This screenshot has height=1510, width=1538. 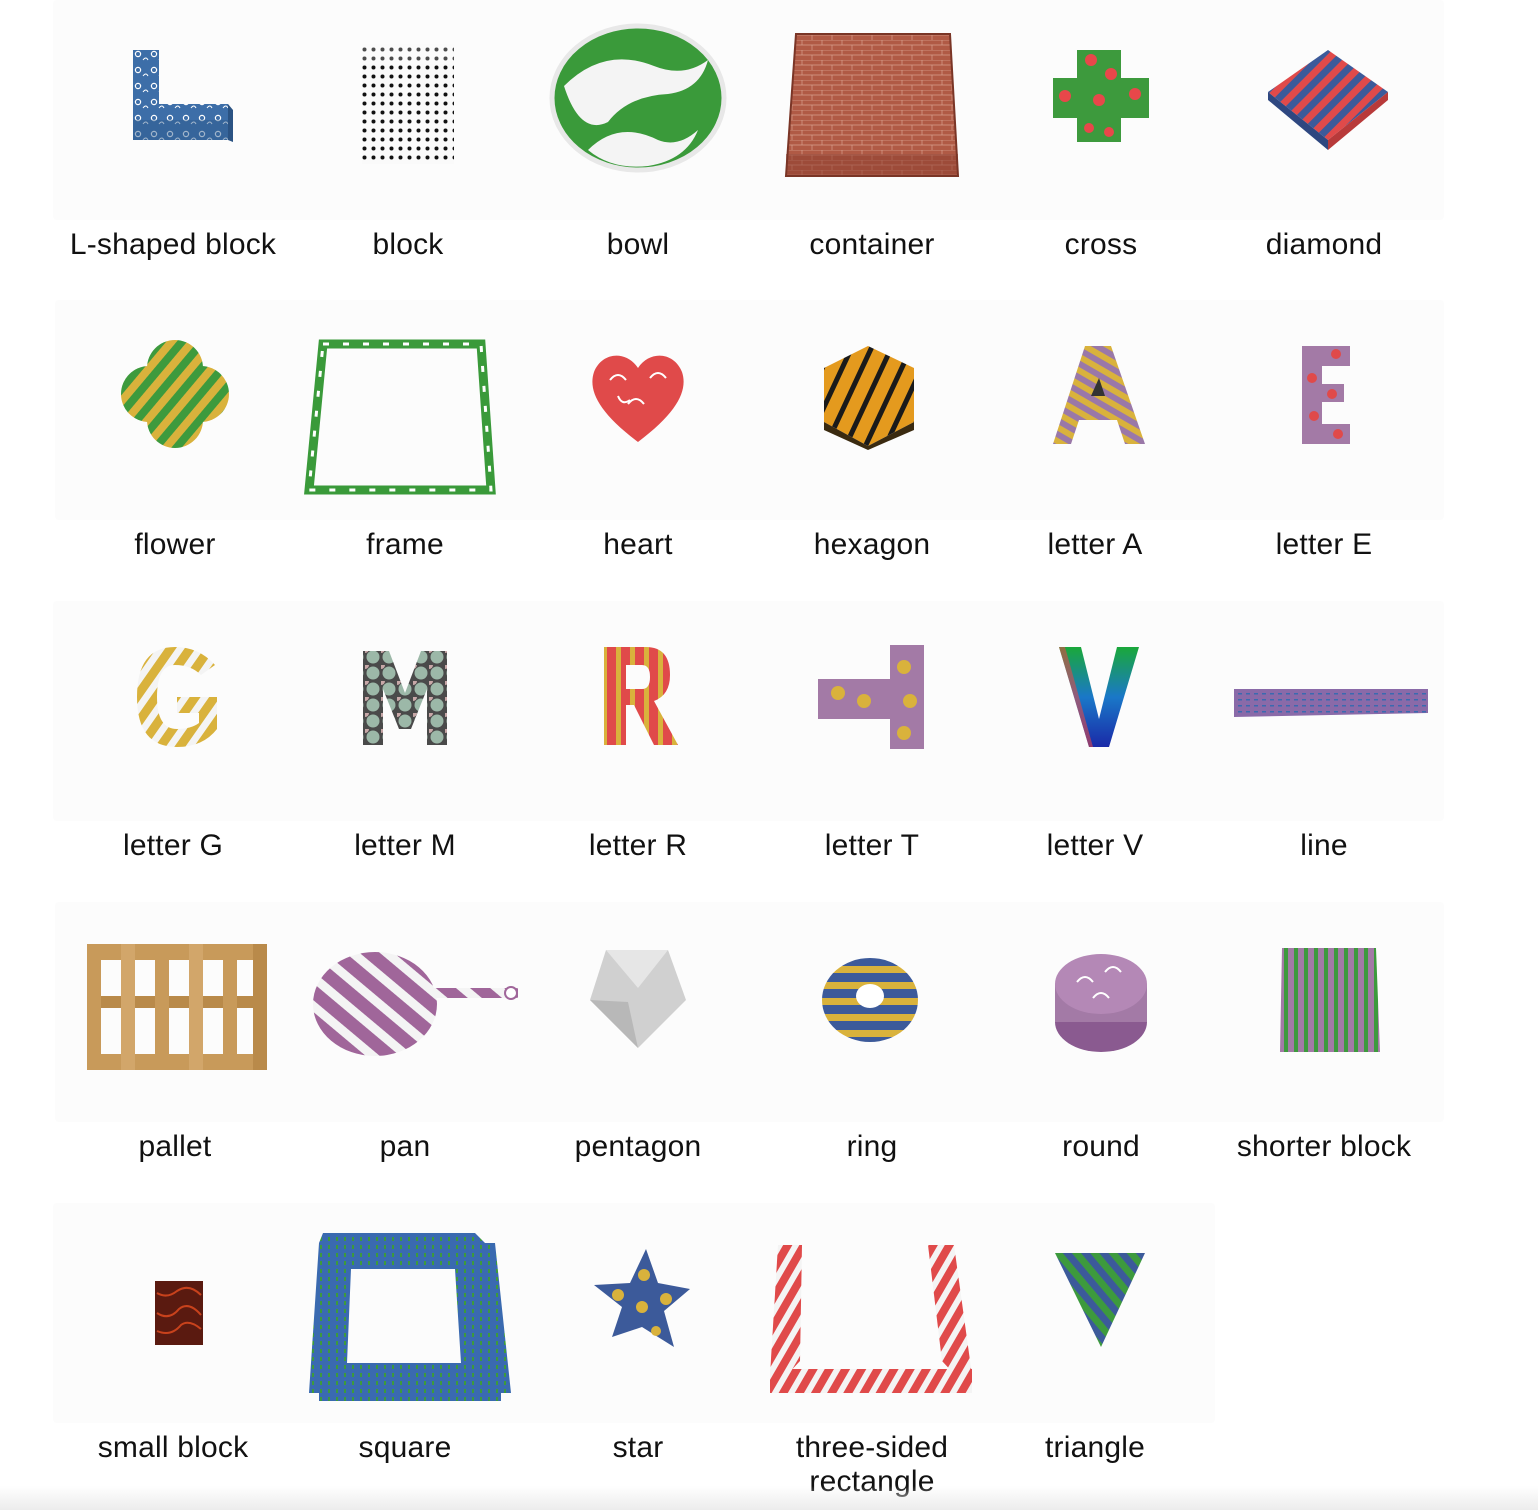 What do you see at coordinates (638, 1012) in the screenshot?
I see `pentagon-icon` at bounding box center [638, 1012].